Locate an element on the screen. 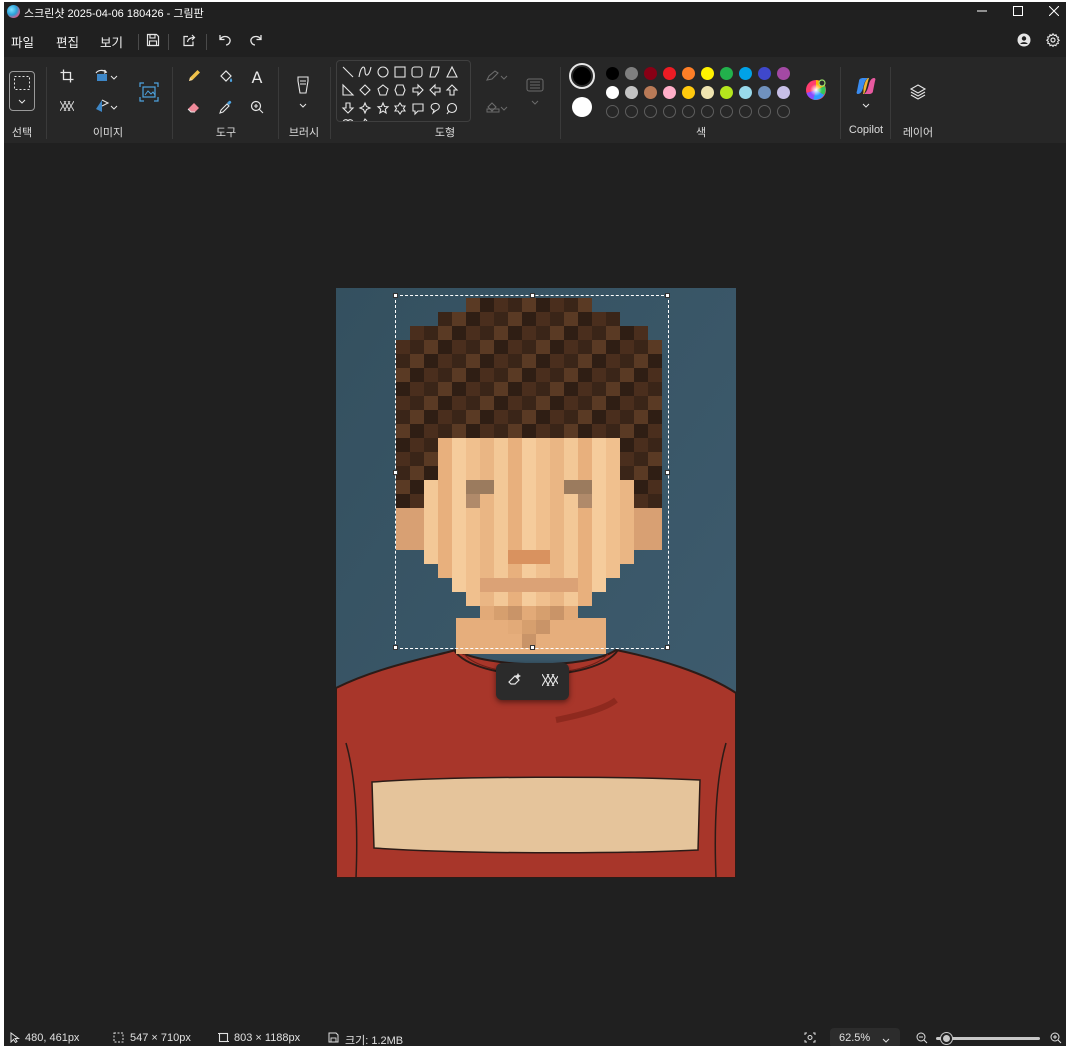  shape-arrow-left-icon is located at coordinates (435, 90).